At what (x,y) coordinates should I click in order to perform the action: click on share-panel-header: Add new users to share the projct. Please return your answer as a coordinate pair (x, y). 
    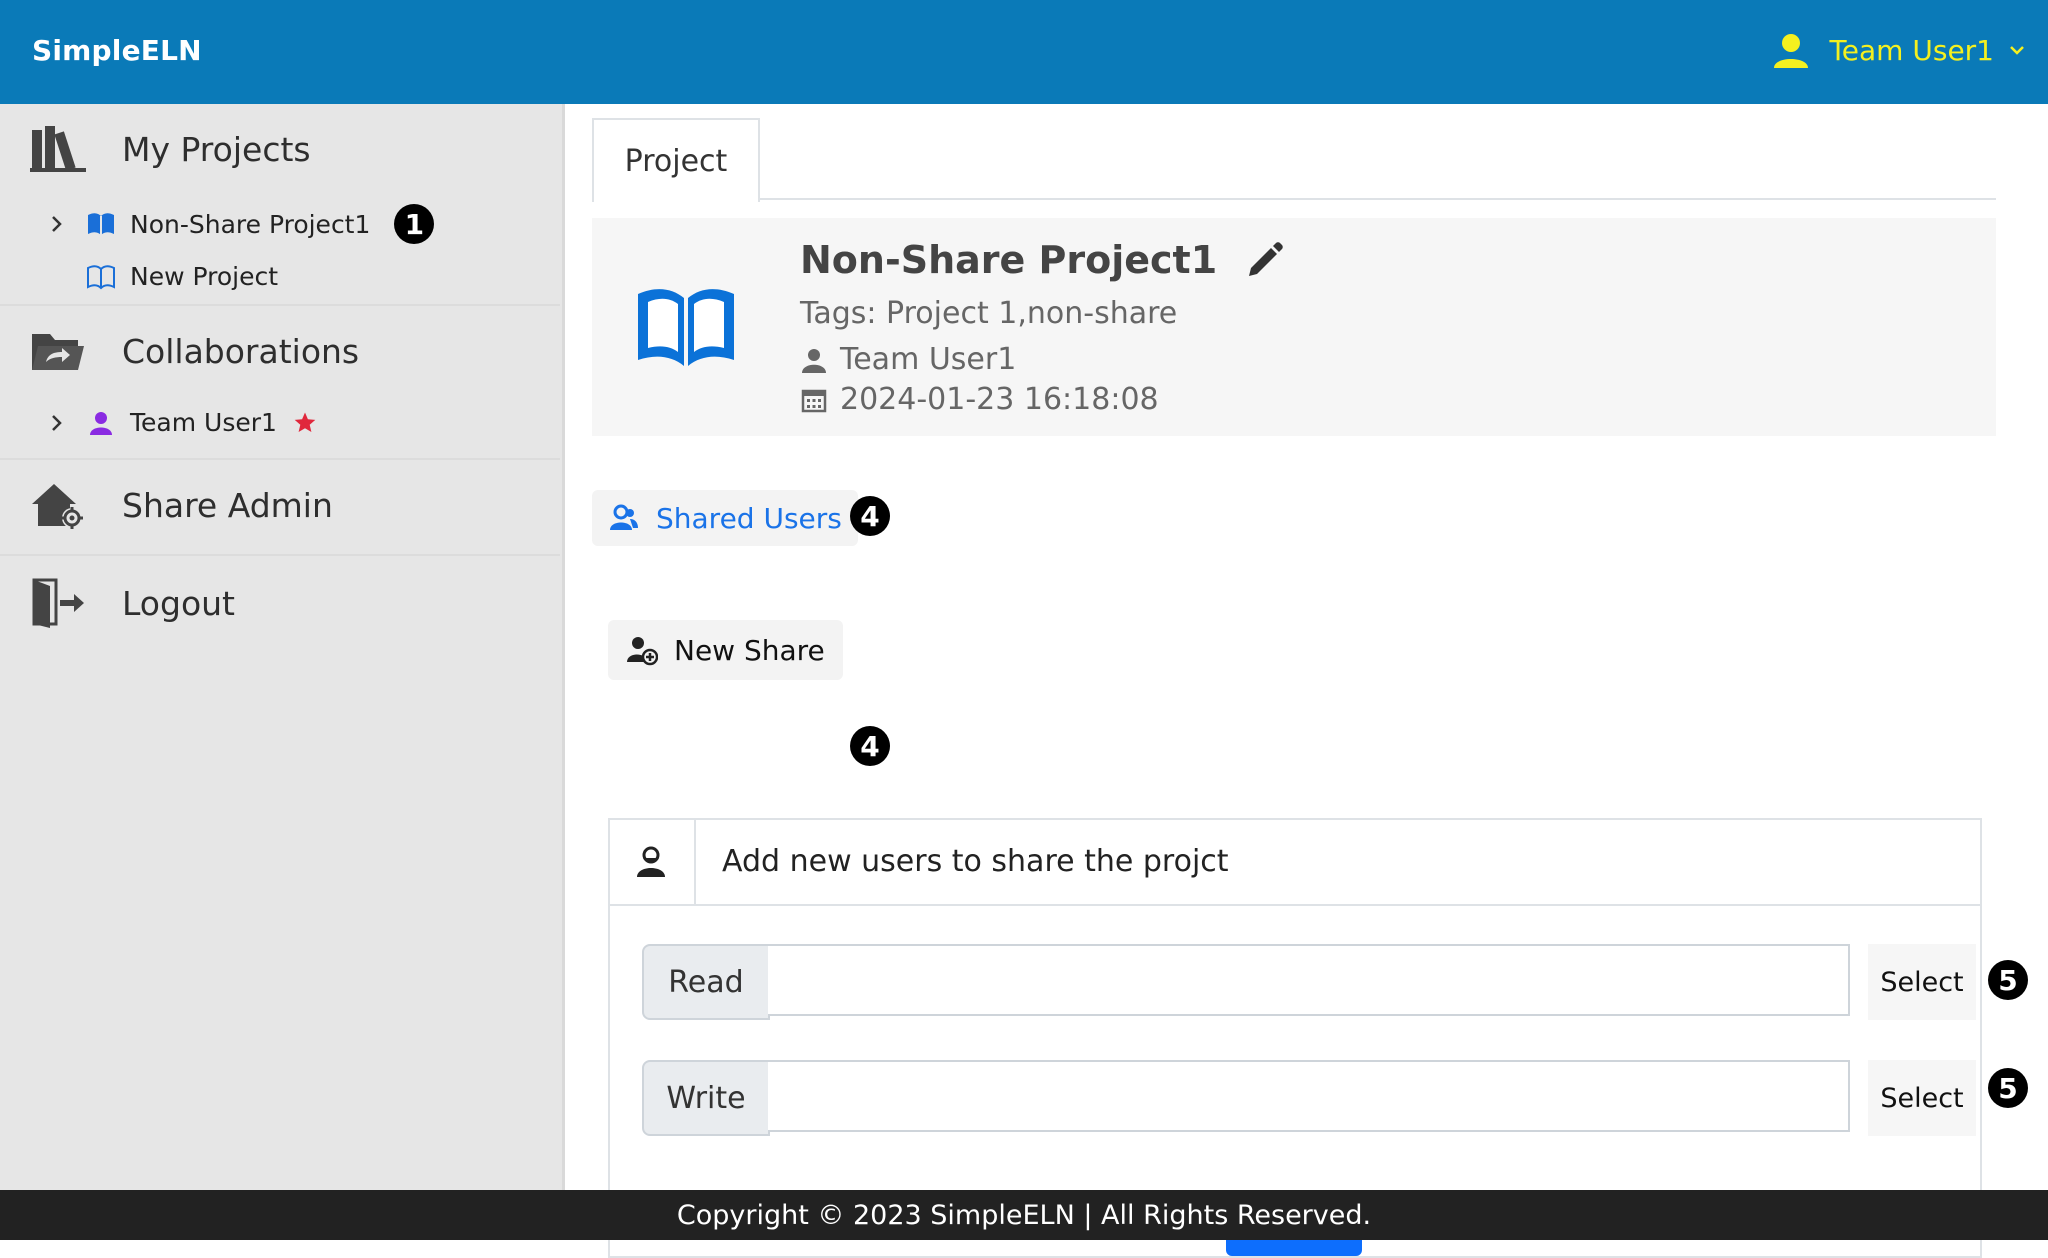
    Looking at the image, I should click on (1295, 863).